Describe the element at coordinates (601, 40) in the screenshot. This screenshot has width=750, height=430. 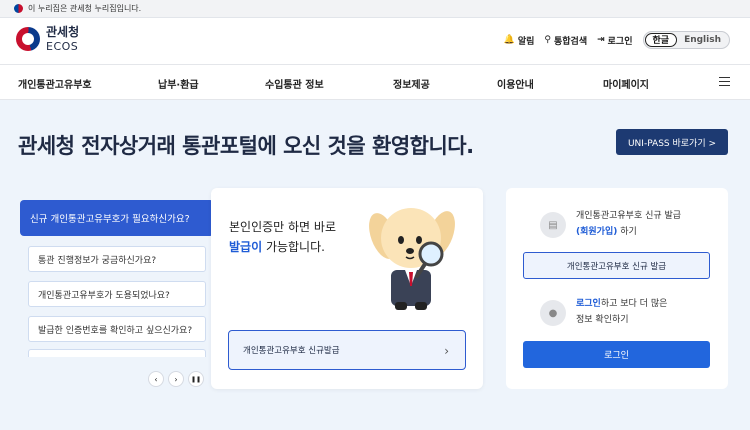
I see `login-icon: ⇥` at that location.